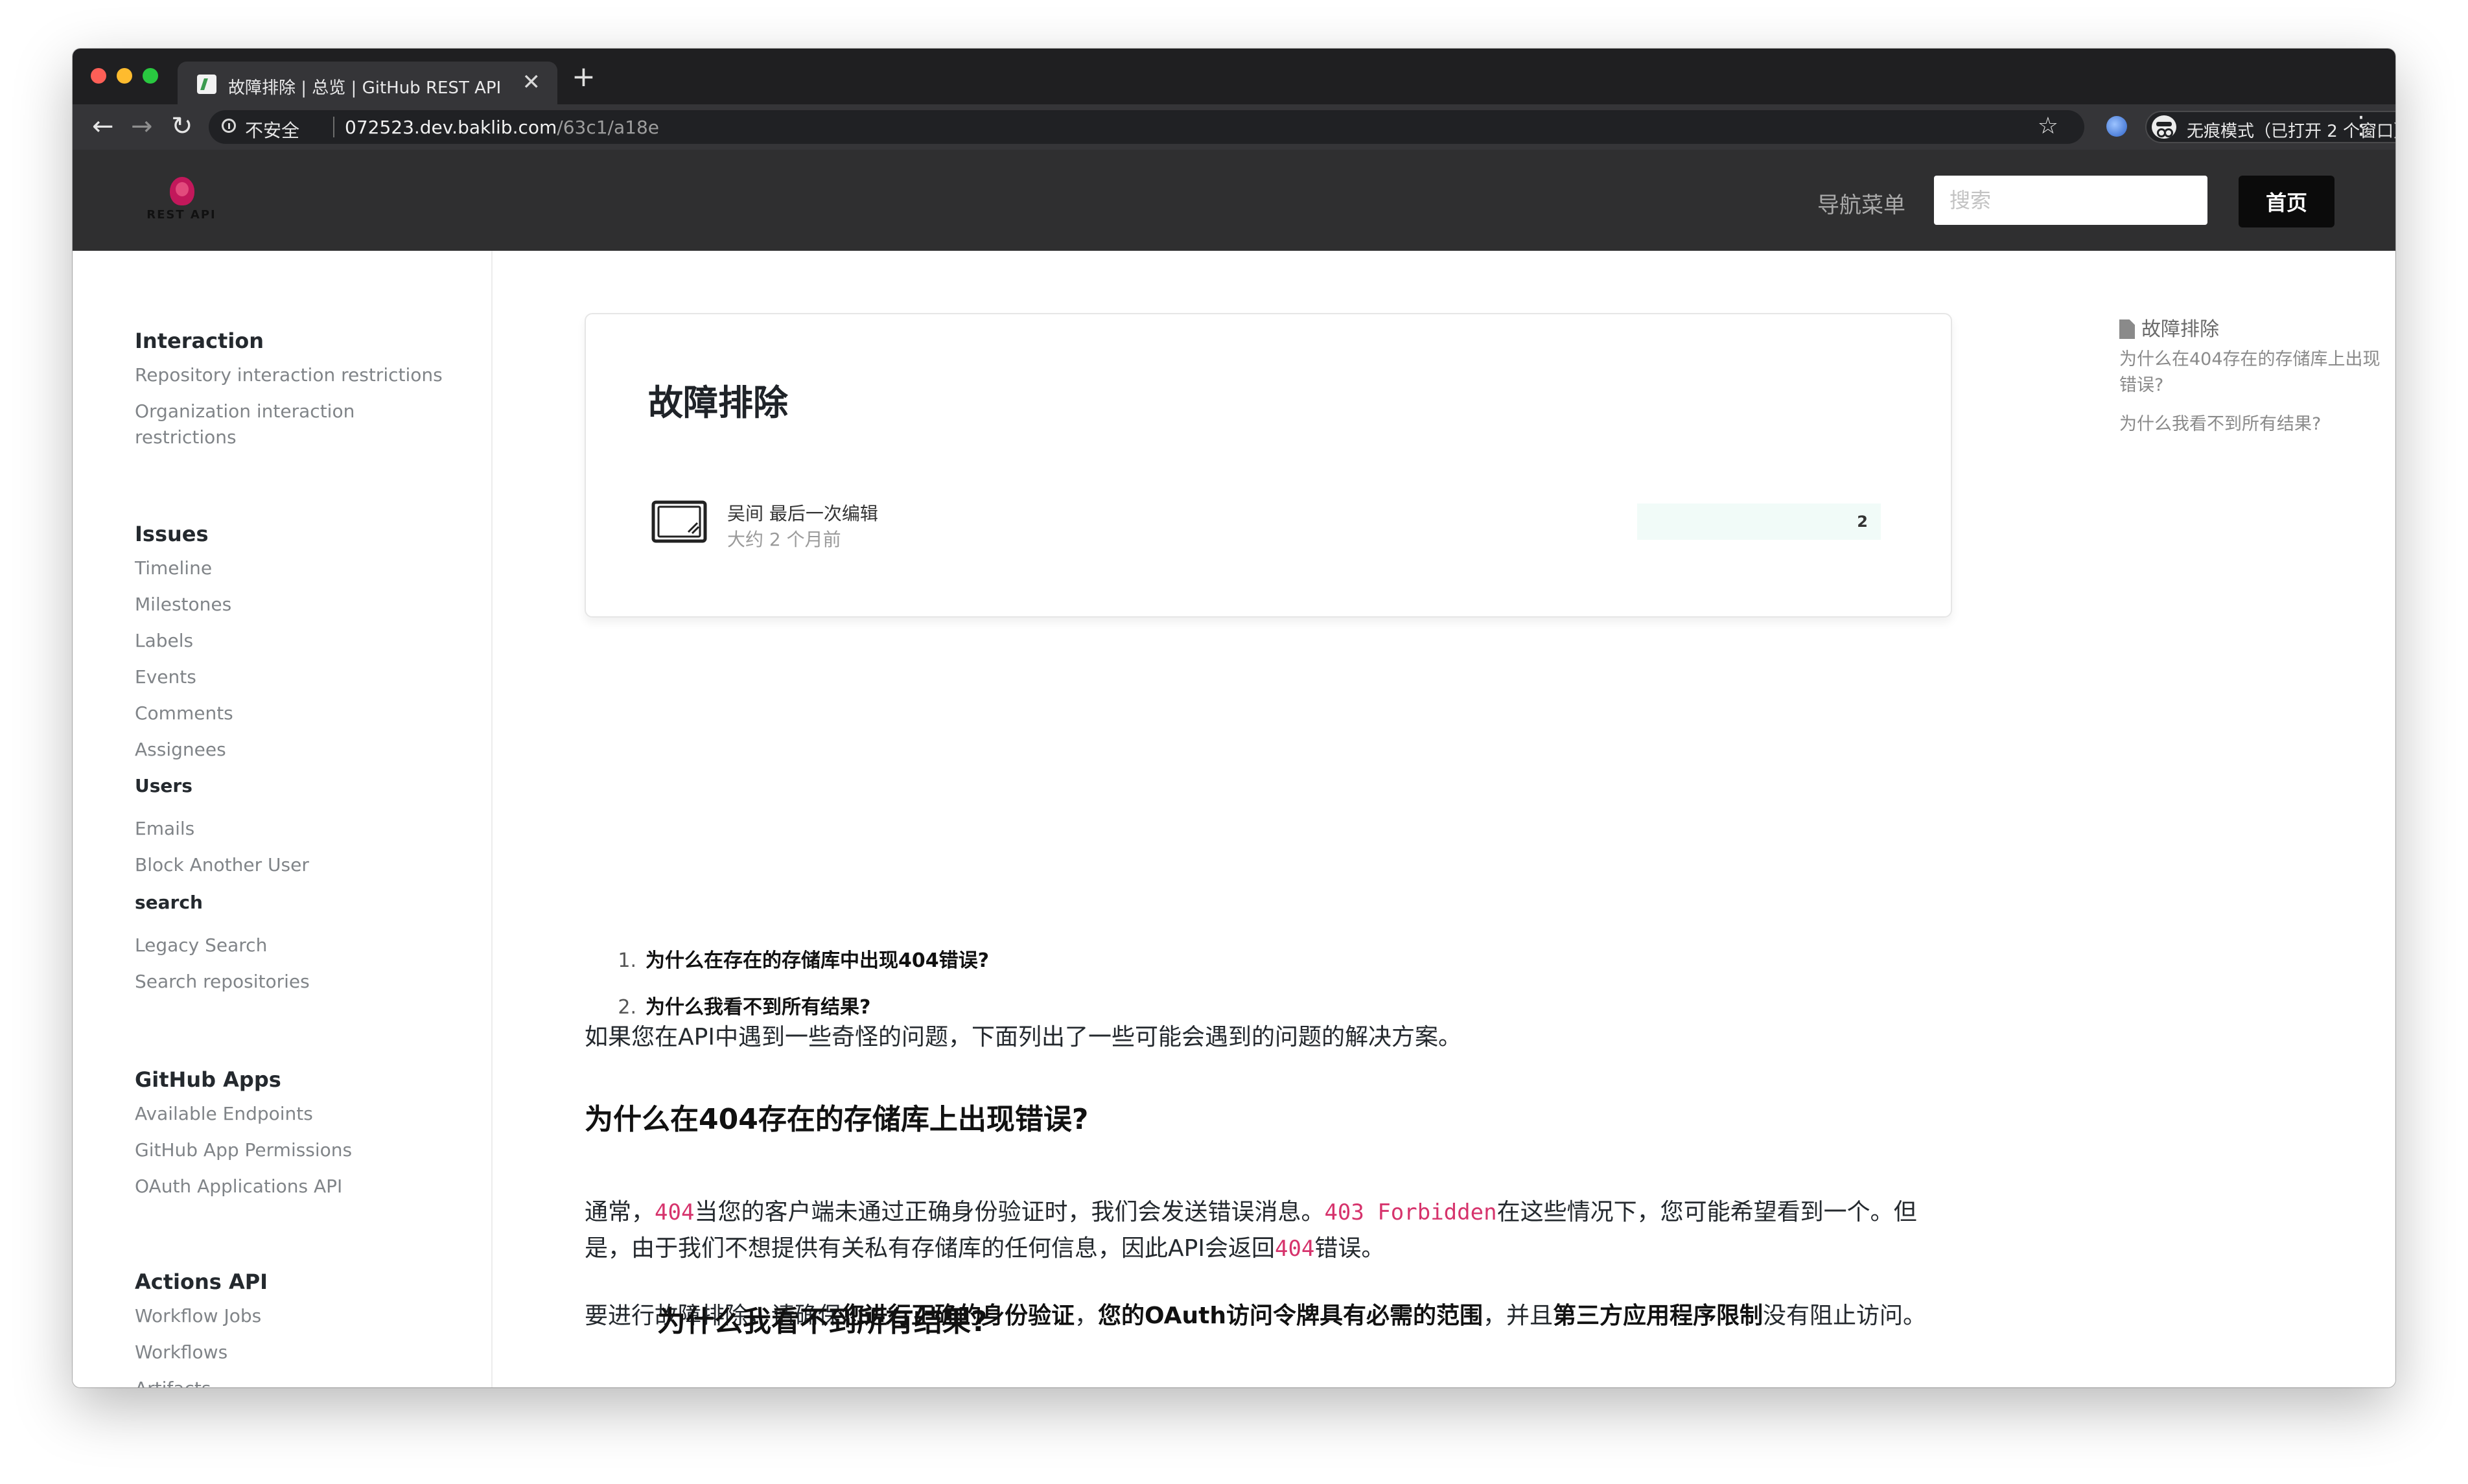 The height and width of the screenshot is (1484, 2468). I want to click on intro-paragraph: 如果您在API中遇到一些奇怪的问题，下面列出了一些可能会遇到的问题的解决方案。, so click(1023, 1037).